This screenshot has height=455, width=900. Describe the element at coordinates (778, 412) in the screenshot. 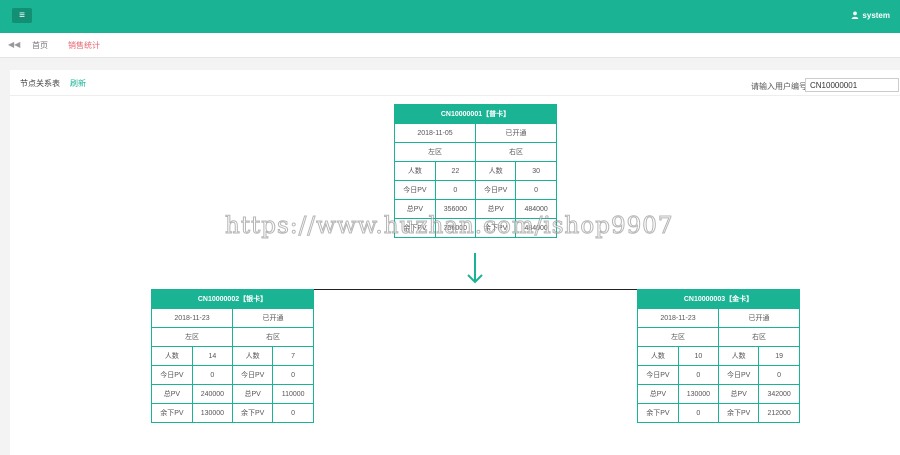

I see `table-cell: 212000` at that location.